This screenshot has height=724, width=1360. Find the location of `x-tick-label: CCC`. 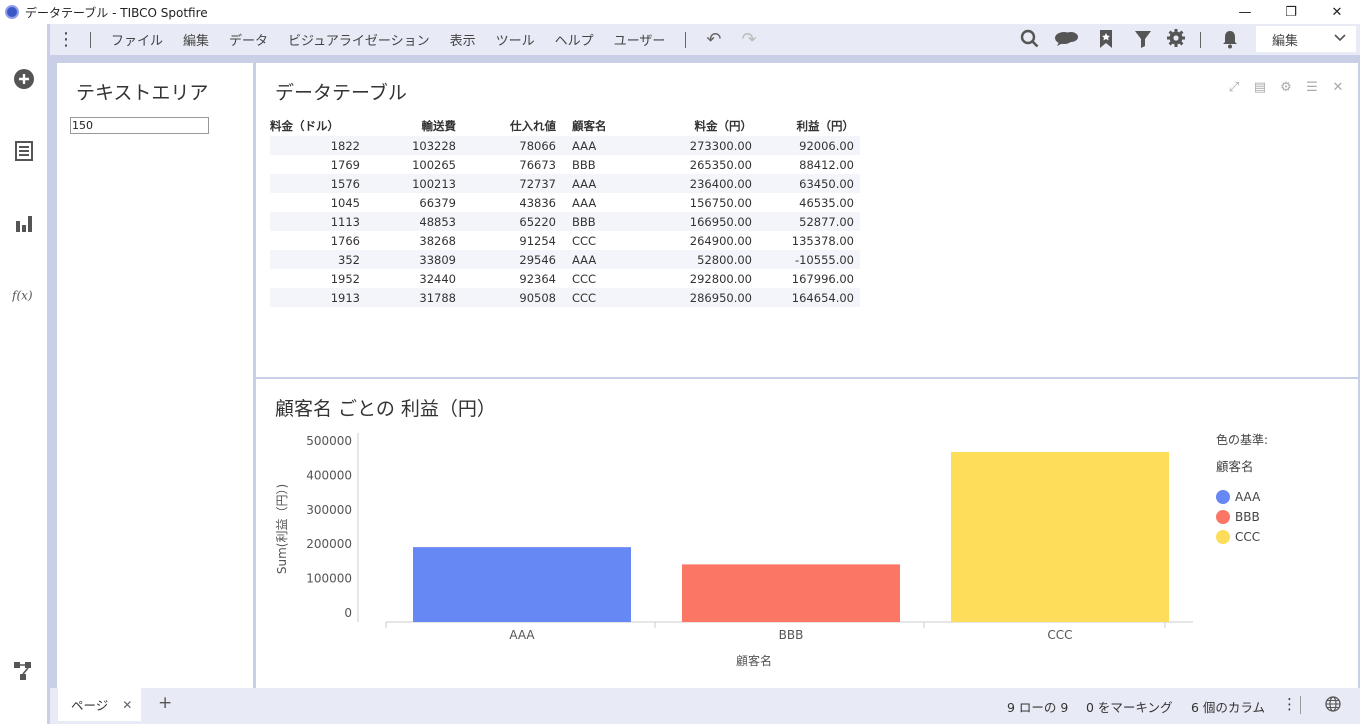

x-tick-label: CCC is located at coordinates (1059, 635).